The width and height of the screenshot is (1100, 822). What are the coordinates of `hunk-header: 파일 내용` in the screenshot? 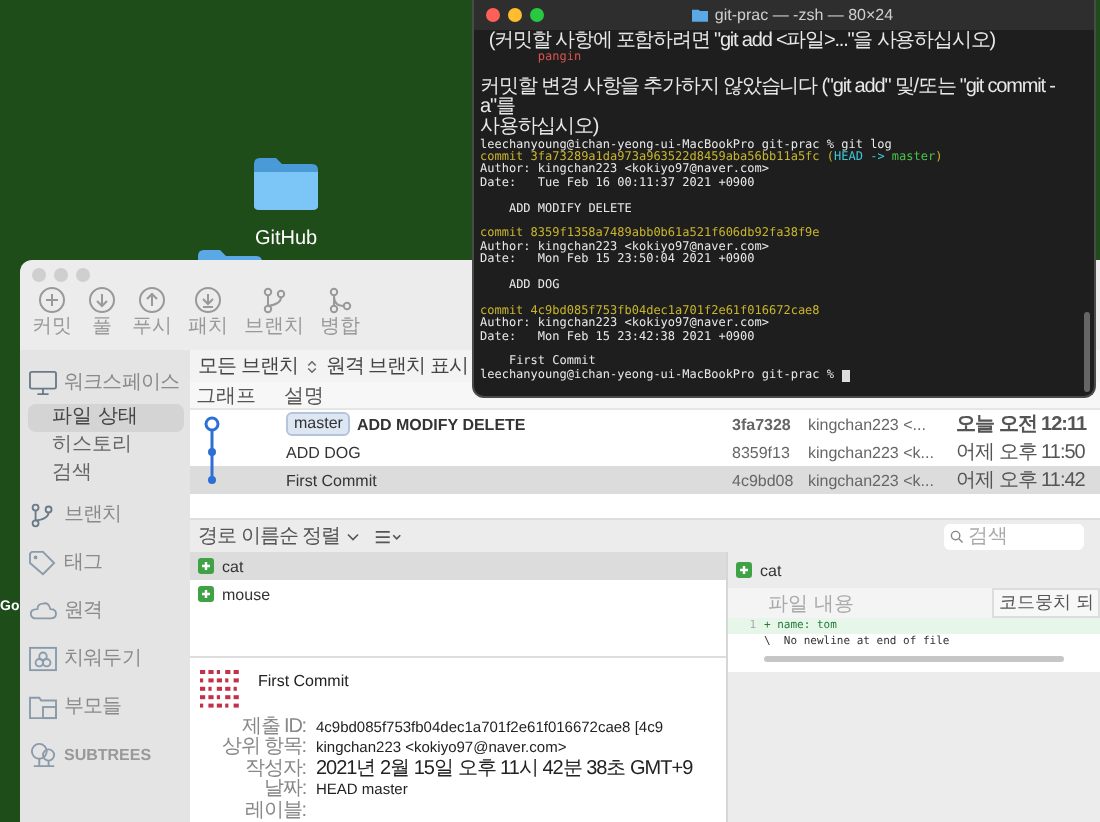 It's located at (811, 604).